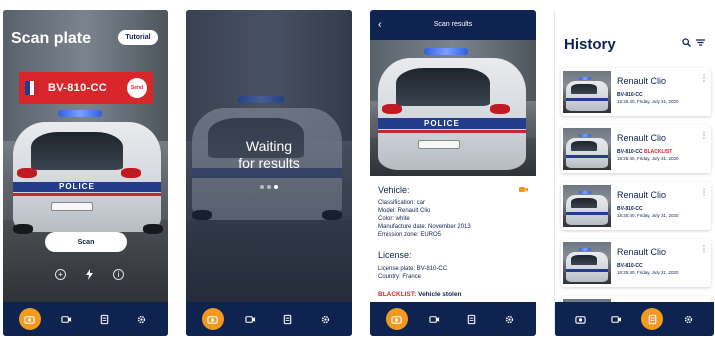  I want to click on waiting-message: Waiting for results, so click(269, 155).